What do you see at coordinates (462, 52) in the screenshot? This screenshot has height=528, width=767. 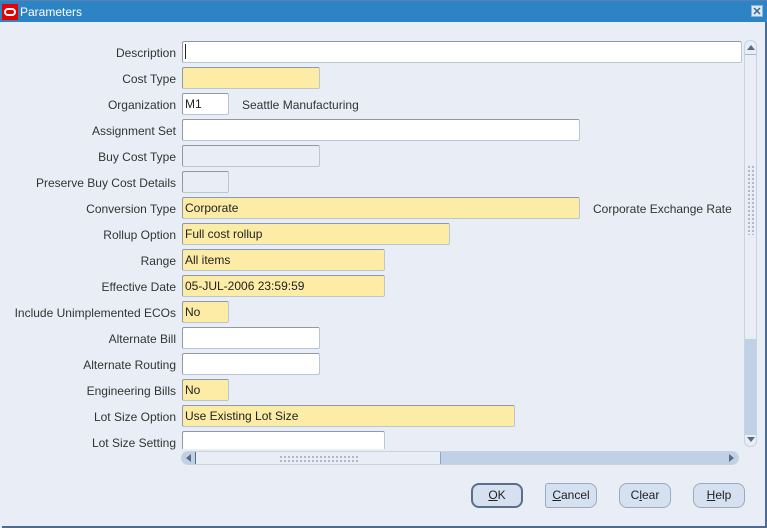 I see `description-field` at bounding box center [462, 52].